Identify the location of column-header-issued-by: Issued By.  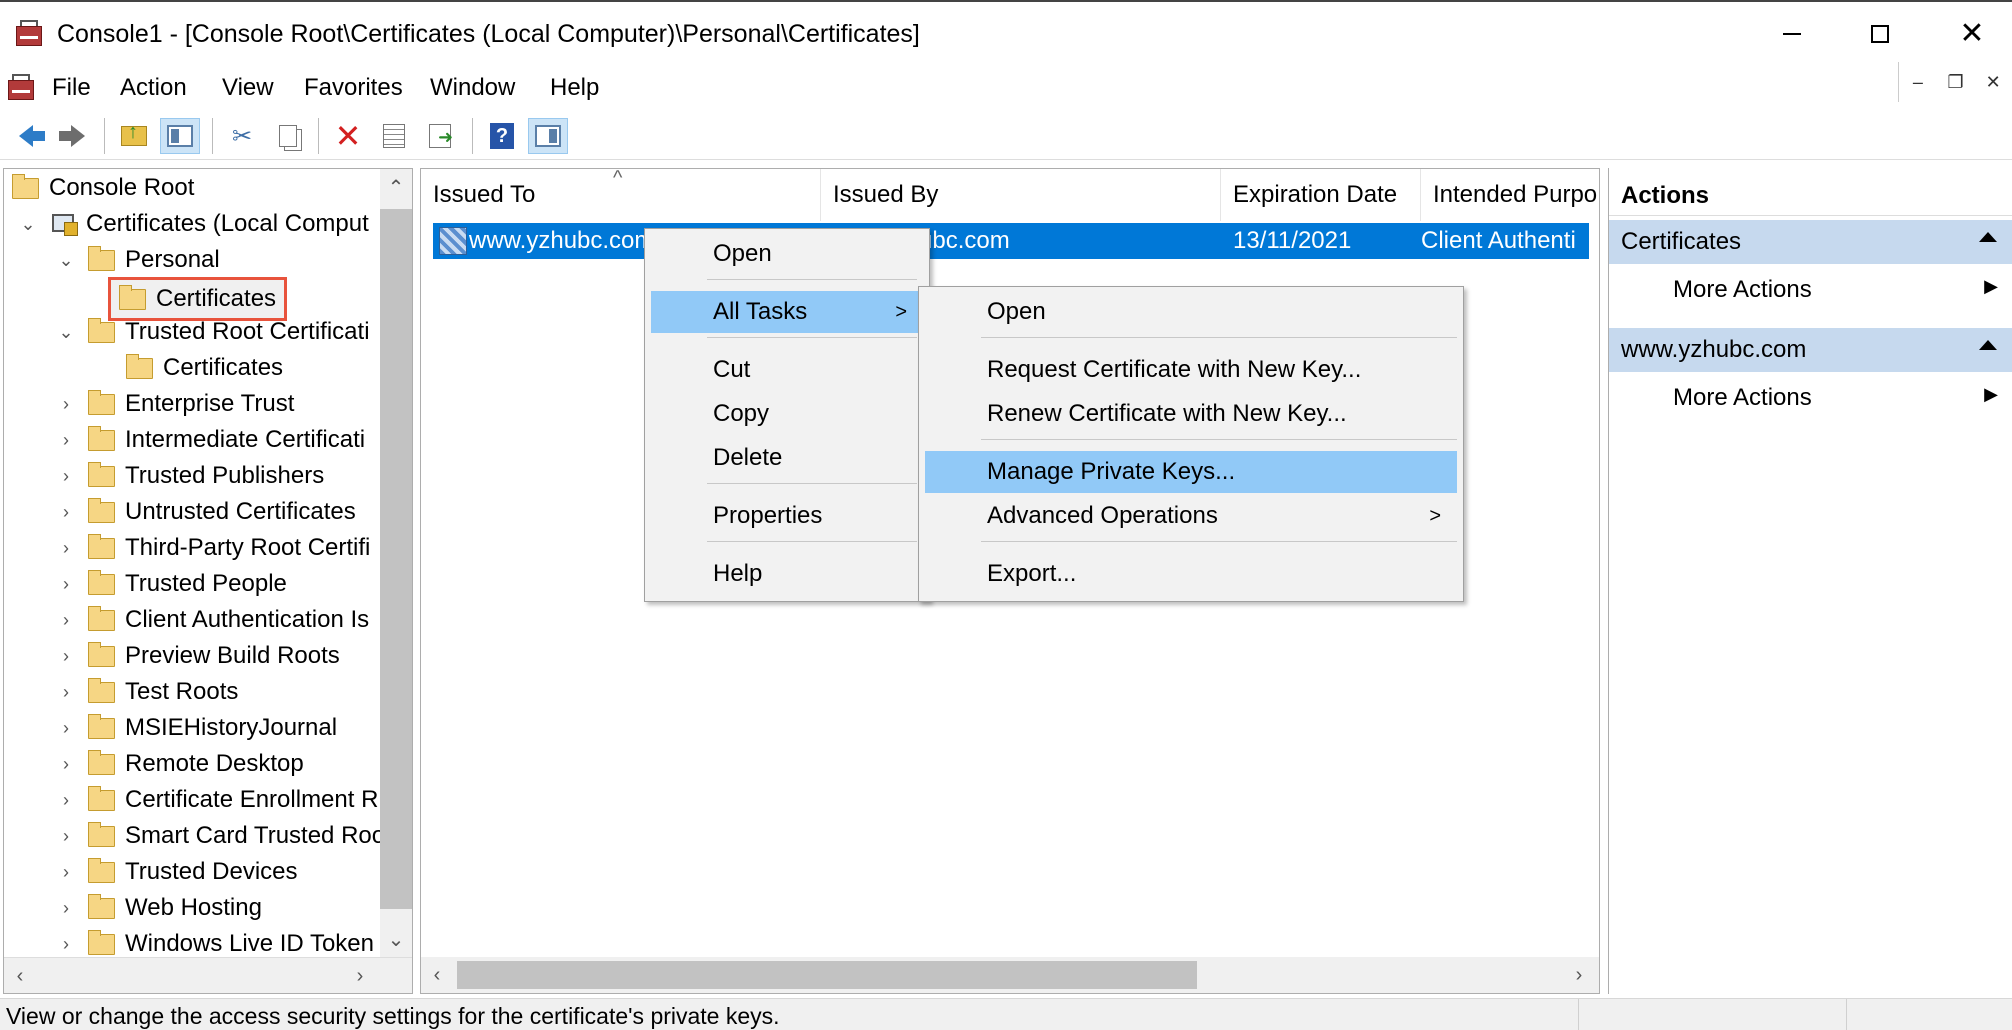
(1021, 195).